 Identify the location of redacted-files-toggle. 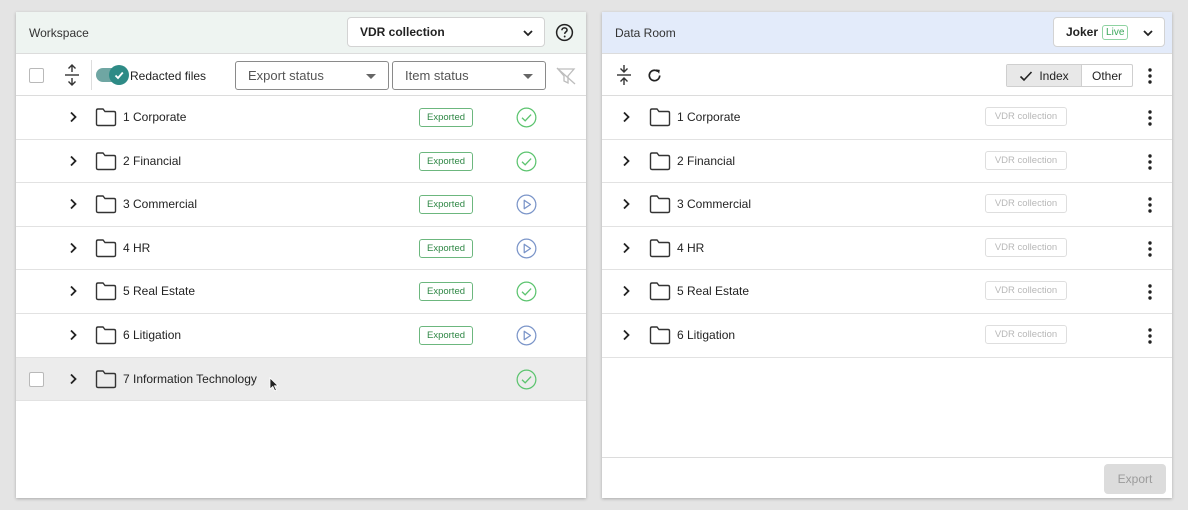
(112, 75).